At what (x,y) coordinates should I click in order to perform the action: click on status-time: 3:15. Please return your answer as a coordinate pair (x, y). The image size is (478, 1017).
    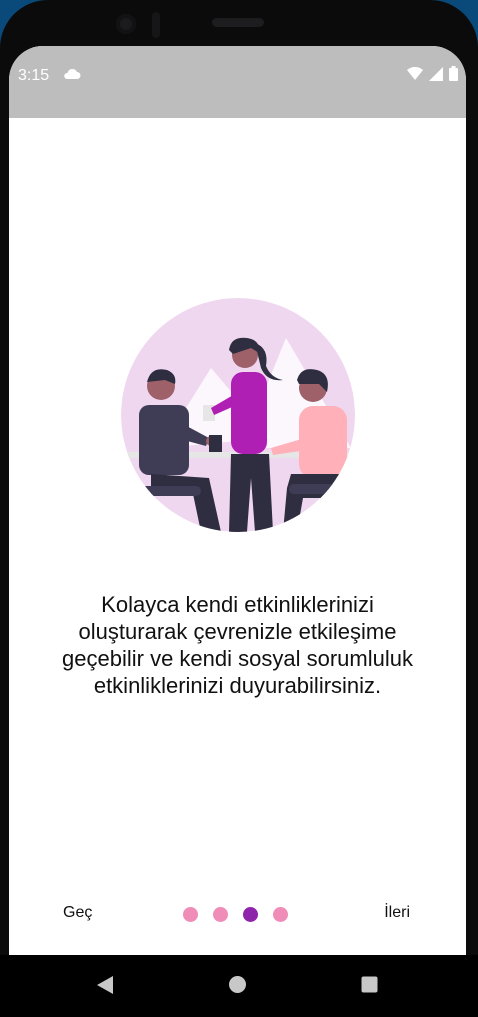
    Looking at the image, I should click on (34, 75).